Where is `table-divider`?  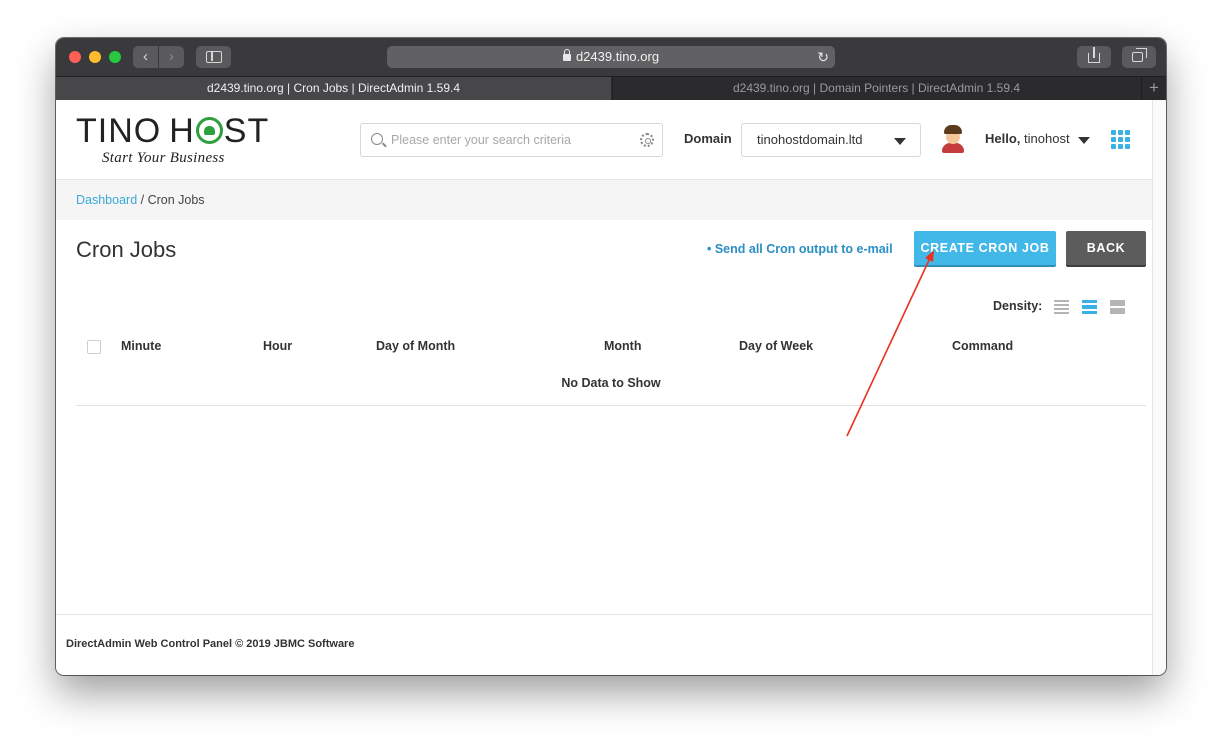 table-divider is located at coordinates (611, 405).